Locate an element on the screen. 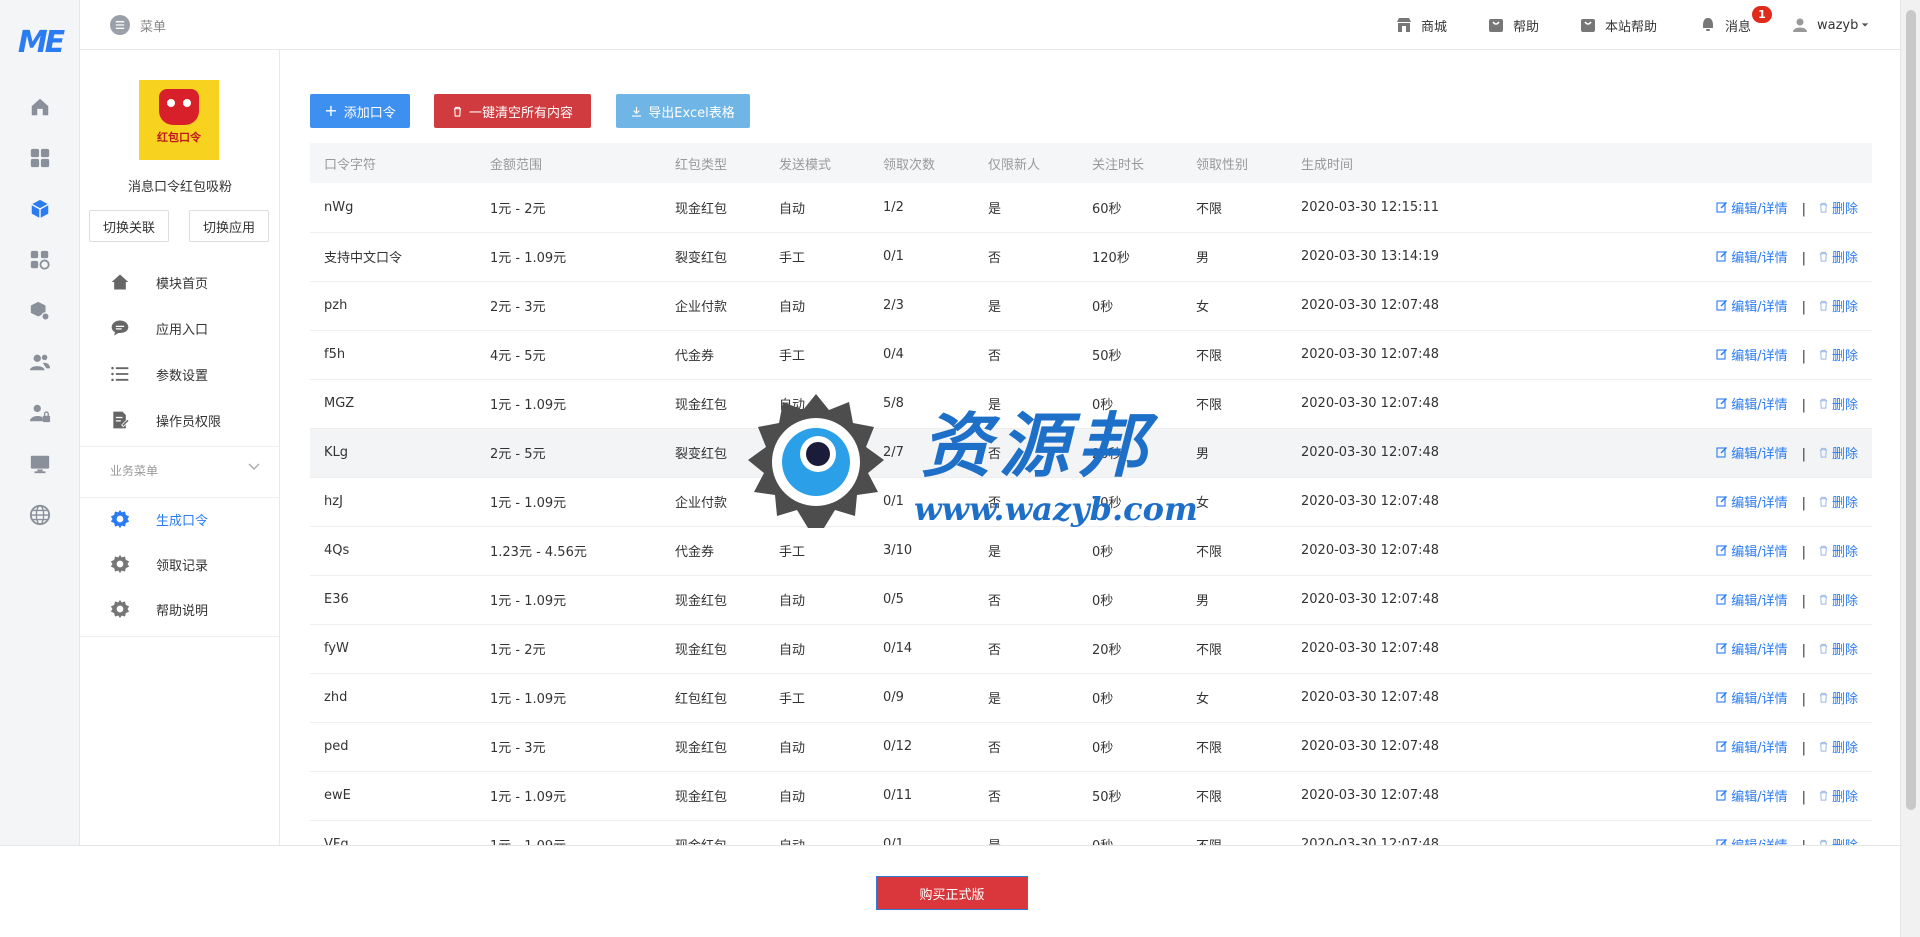 This screenshot has height=937, width=1920. sidebar-item-settings: 参数设置 is located at coordinates (180, 374).